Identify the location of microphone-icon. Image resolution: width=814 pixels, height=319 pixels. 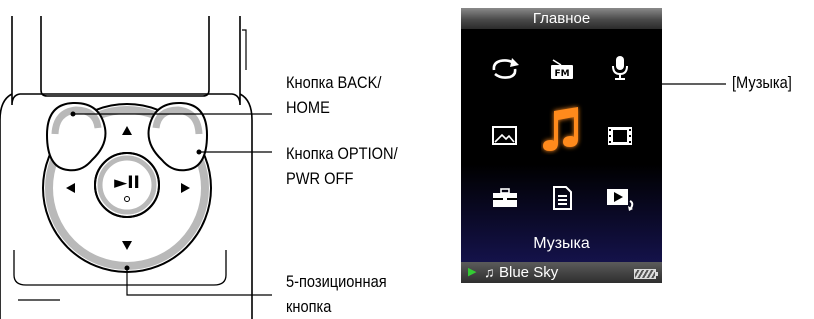
(620, 68).